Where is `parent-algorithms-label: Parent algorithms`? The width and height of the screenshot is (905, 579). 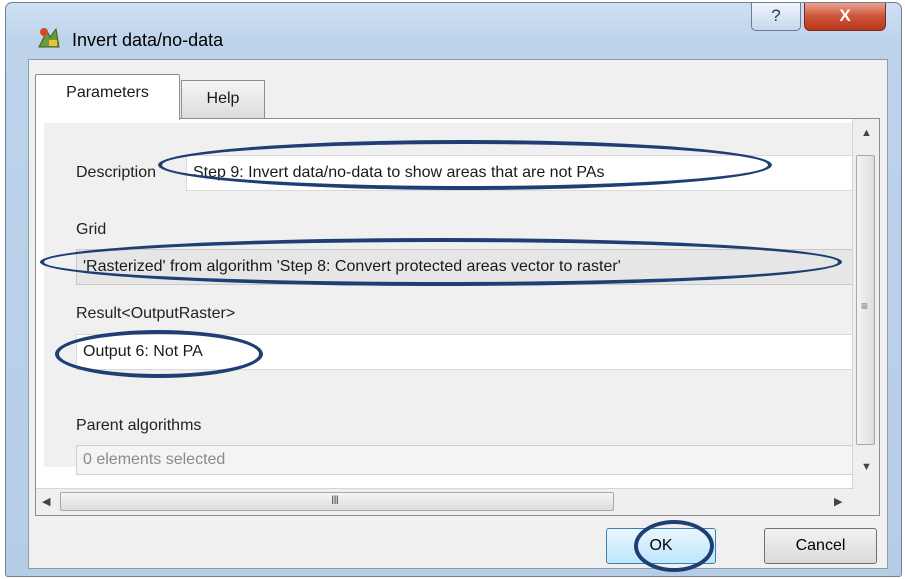 parent-algorithms-label: Parent algorithms is located at coordinates (139, 425).